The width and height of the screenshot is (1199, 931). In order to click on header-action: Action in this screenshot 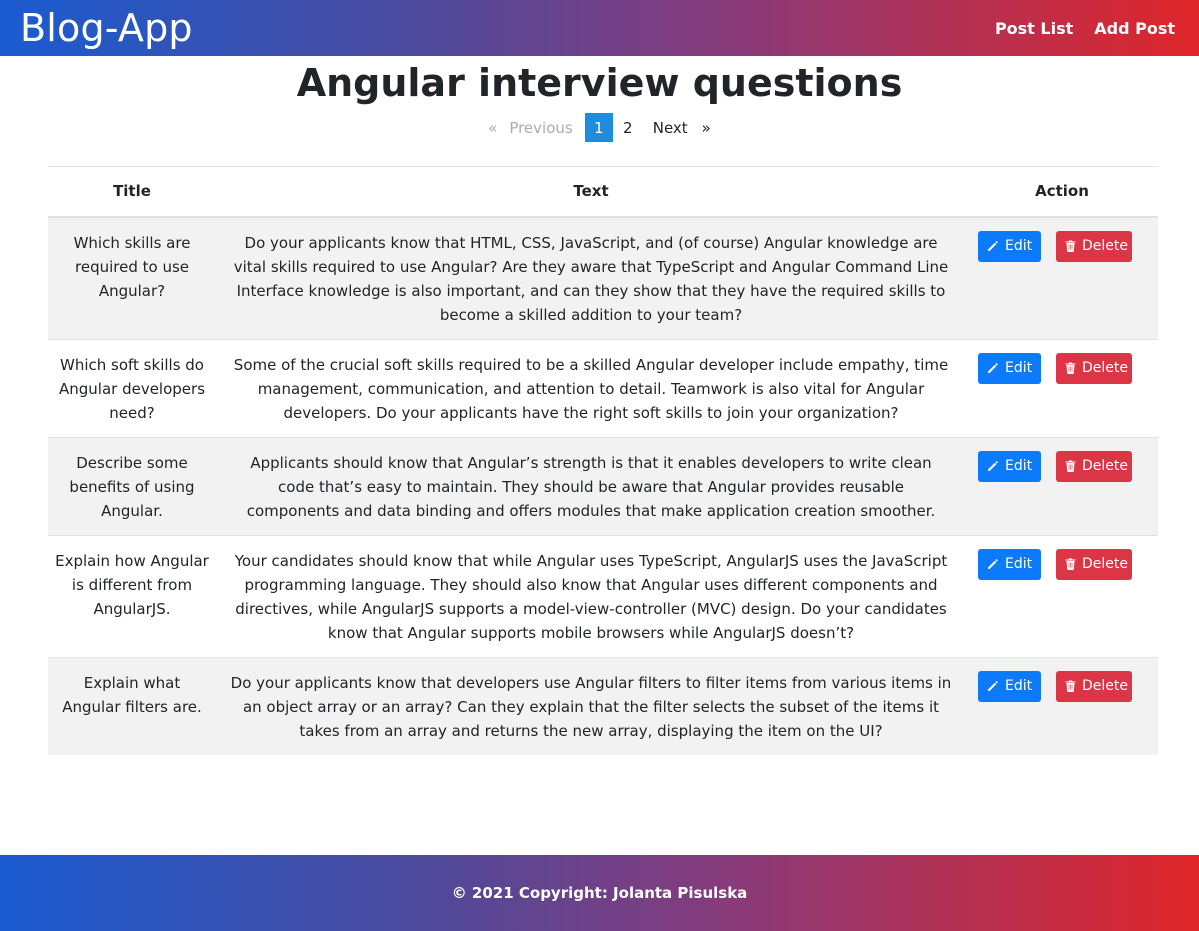, I will do `click(1062, 192)`.